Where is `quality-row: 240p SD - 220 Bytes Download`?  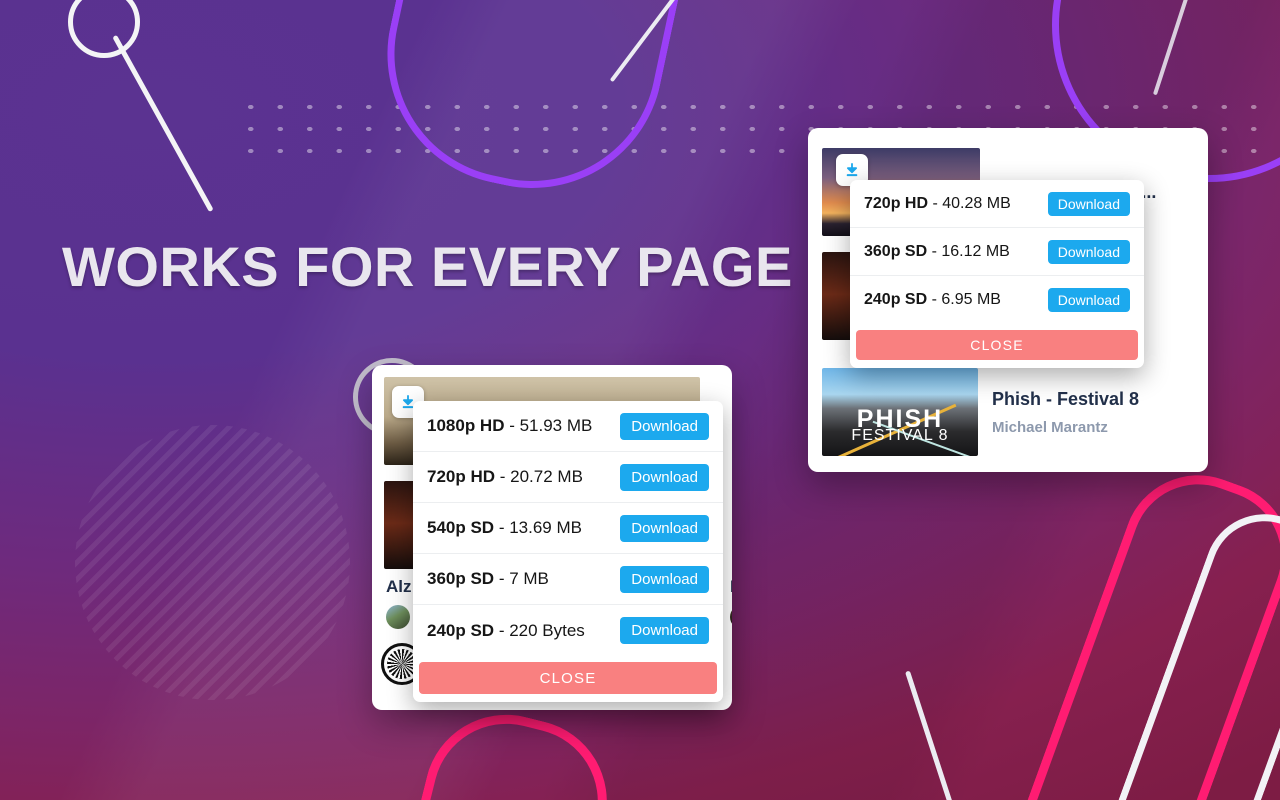
quality-row: 240p SD - 220 Bytes Download is located at coordinates (568, 630).